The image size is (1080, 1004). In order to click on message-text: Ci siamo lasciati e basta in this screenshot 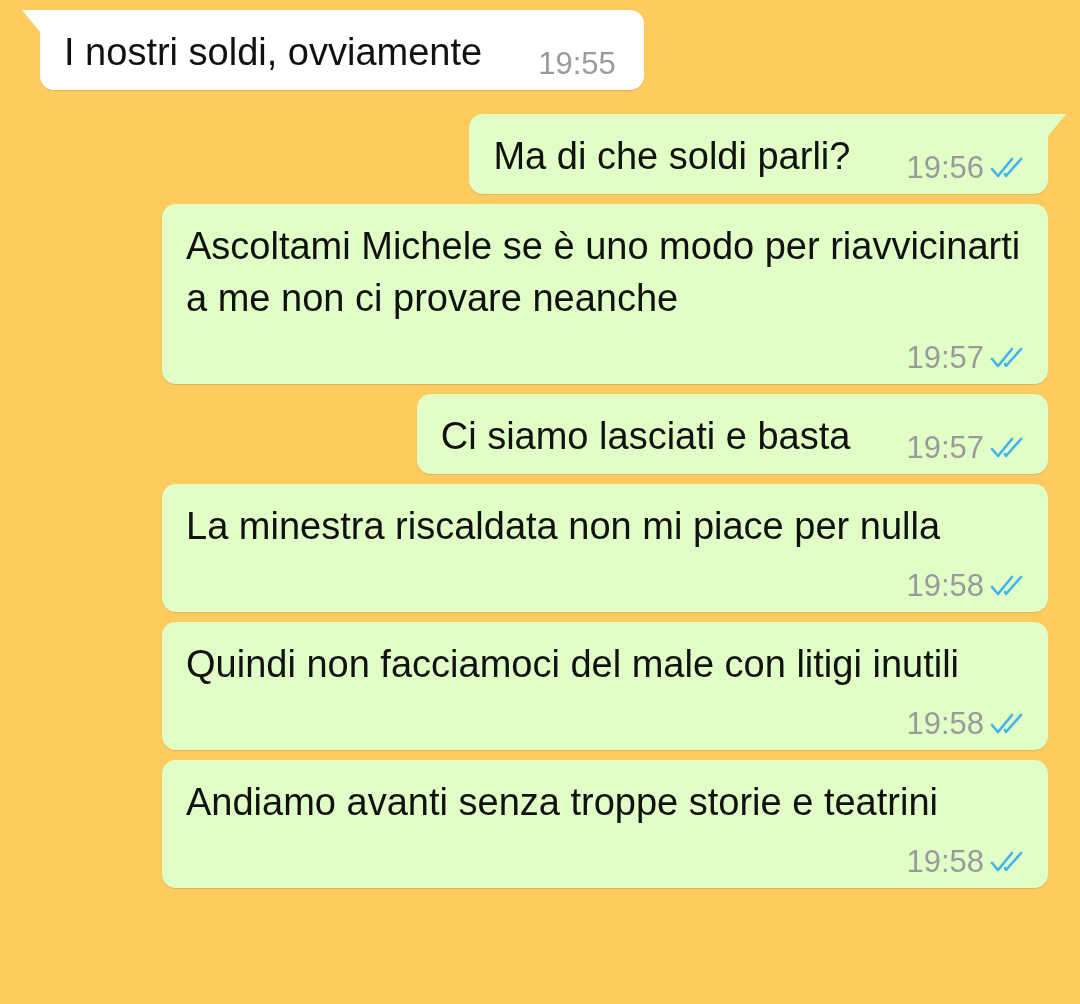, I will do `click(645, 436)`.